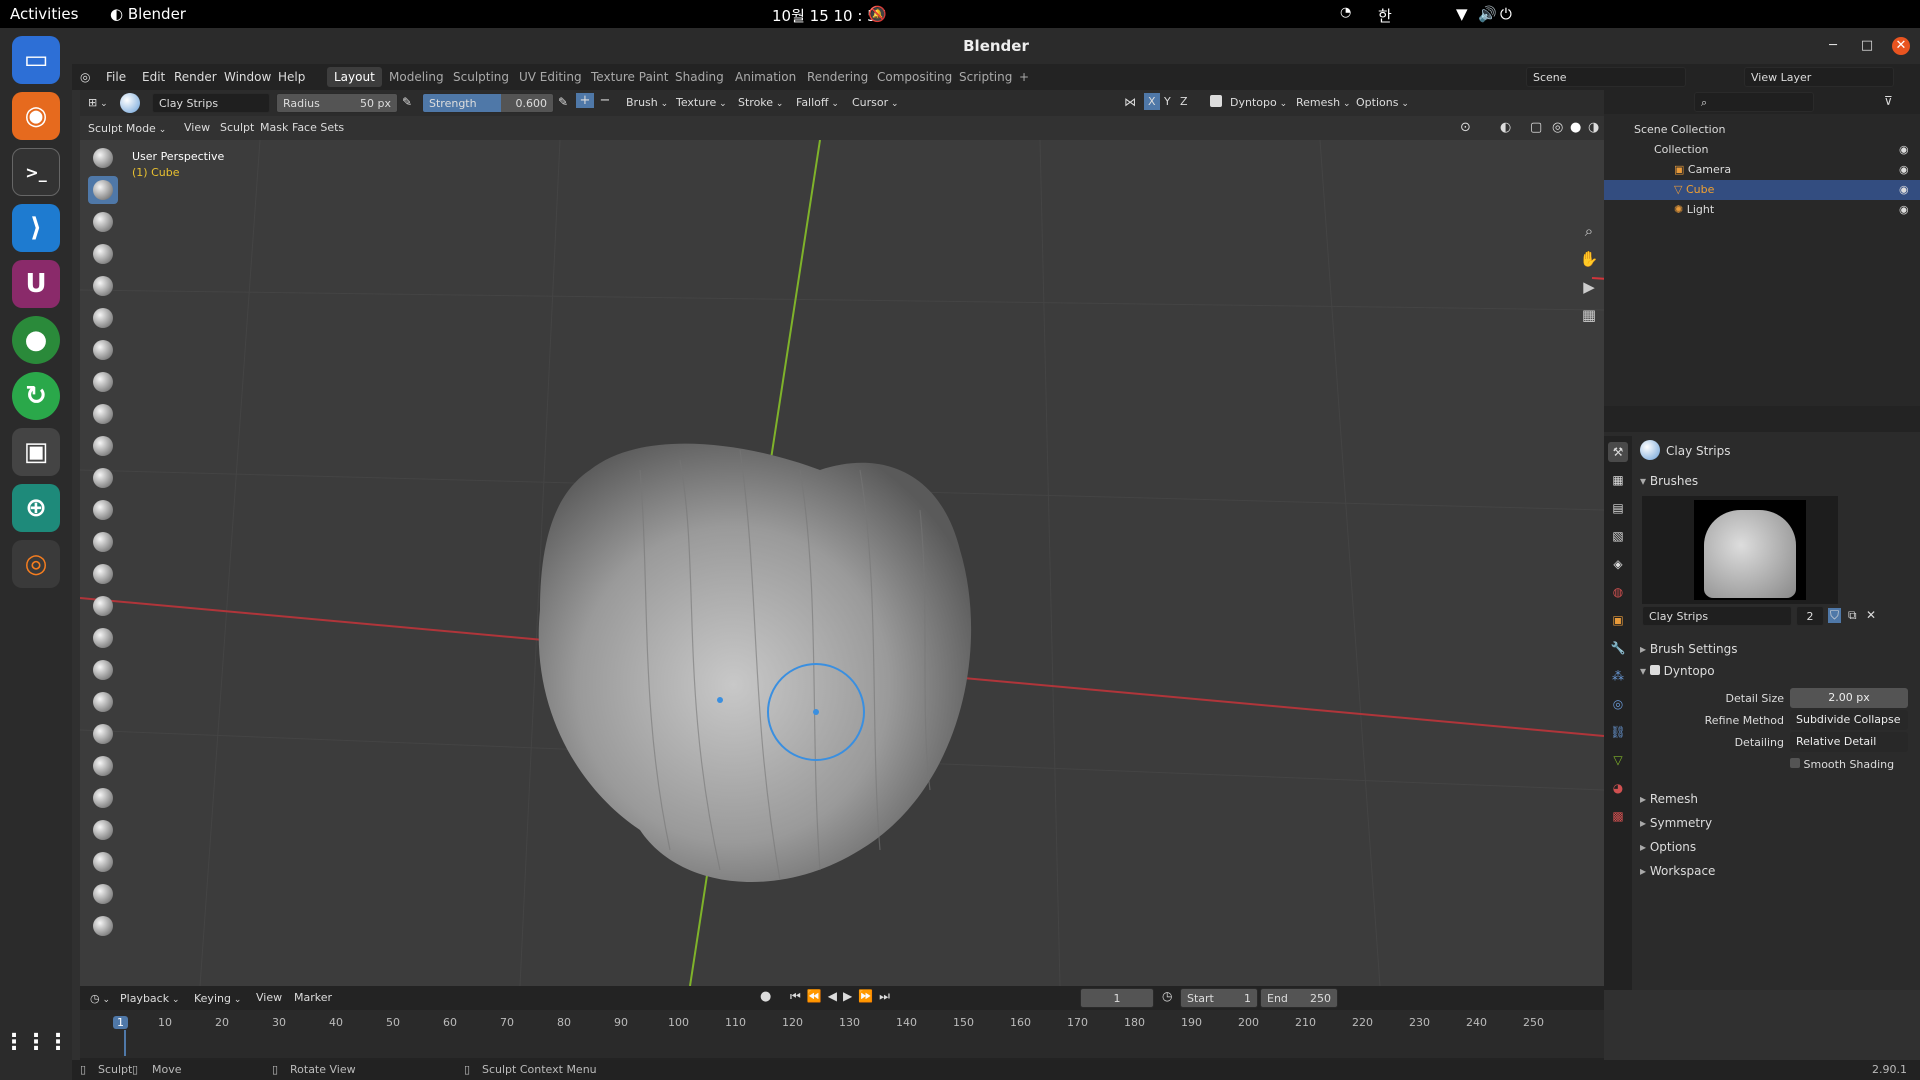  What do you see at coordinates (1536, 127) in the screenshot?
I see `xray-icon: ▢` at bounding box center [1536, 127].